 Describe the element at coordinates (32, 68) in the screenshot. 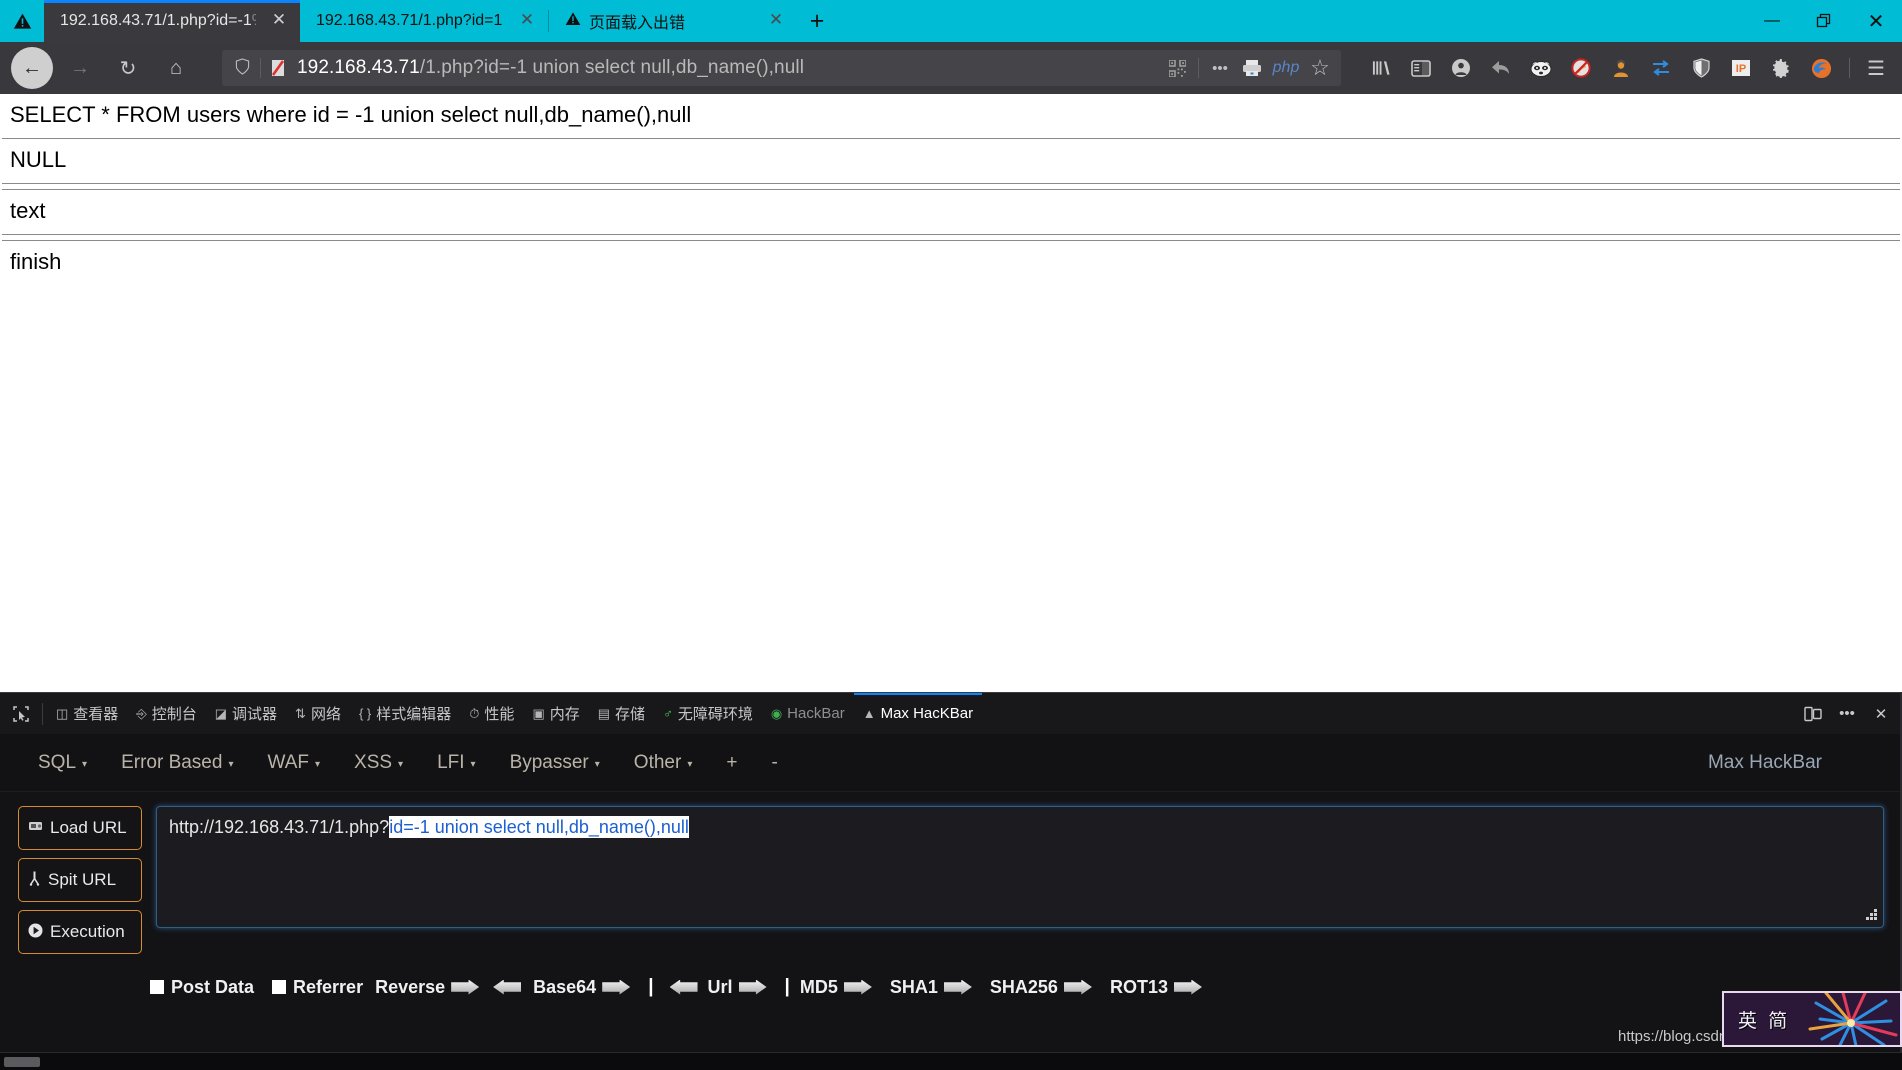

I see `back-button: ←` at that location.